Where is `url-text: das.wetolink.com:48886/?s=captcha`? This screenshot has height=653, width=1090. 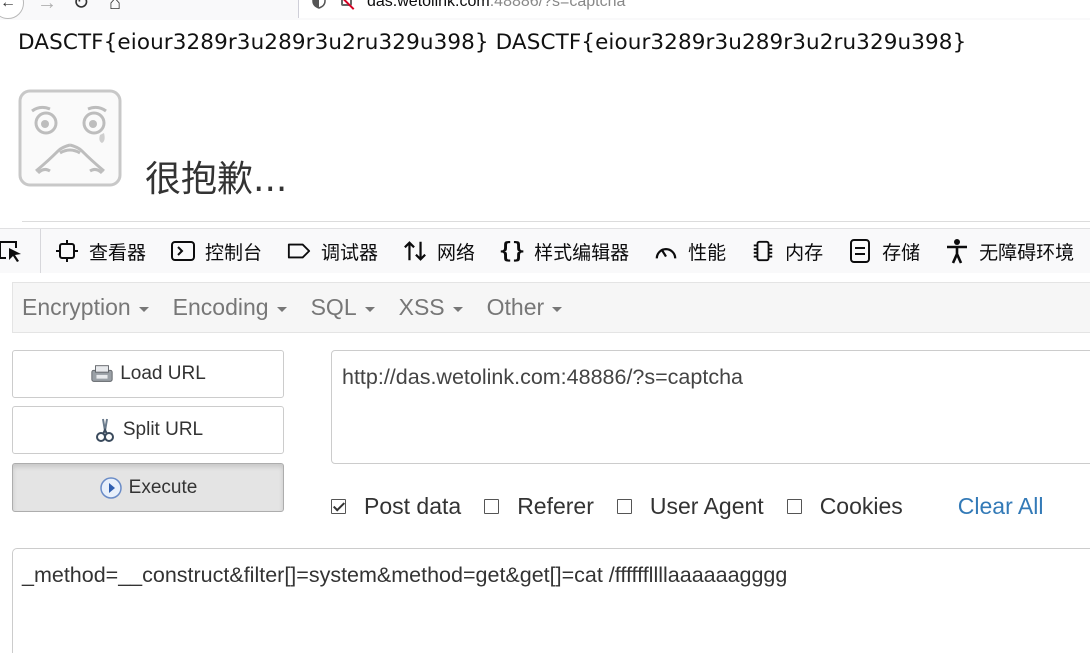 url-text: das.wetolink.com:48886/?s=captcha is located at coordinates (496, 5).